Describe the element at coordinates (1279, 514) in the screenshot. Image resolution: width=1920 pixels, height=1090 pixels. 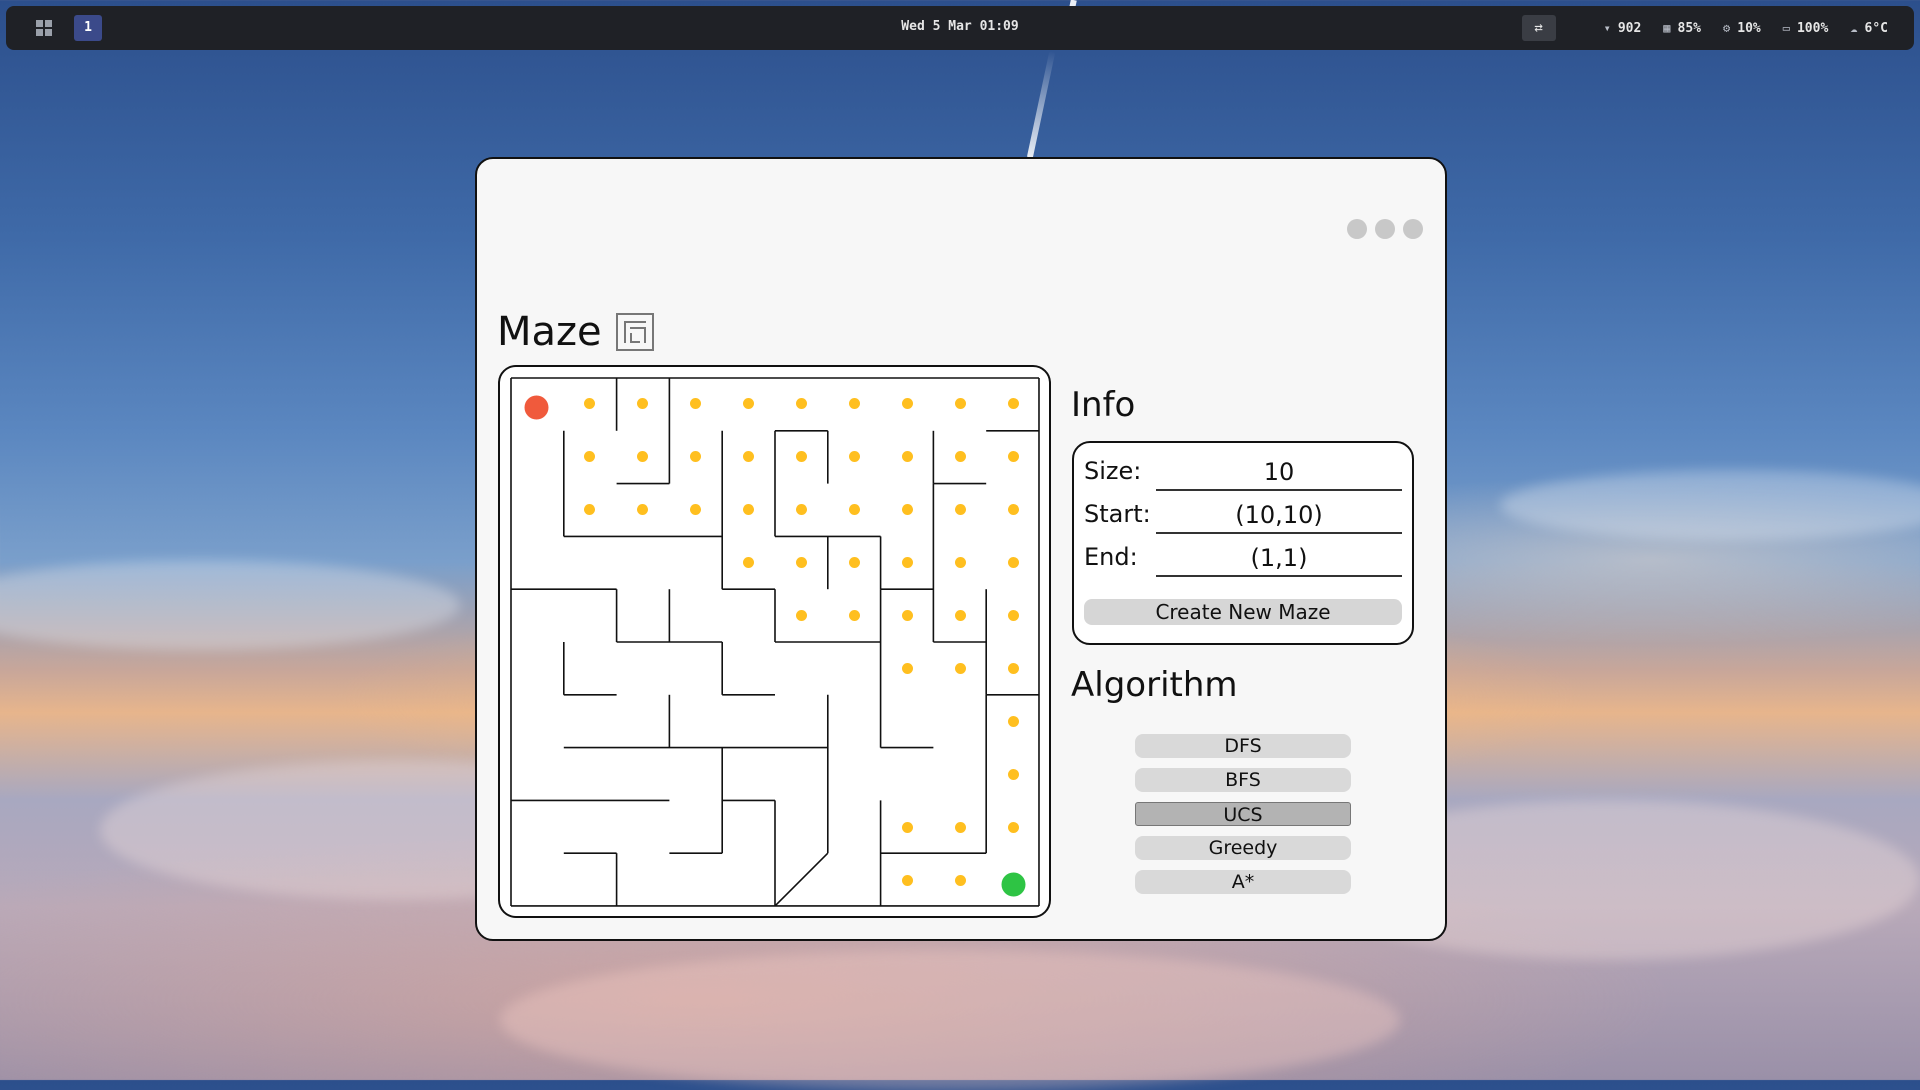
I see `start-field: (10,10)` at that location.